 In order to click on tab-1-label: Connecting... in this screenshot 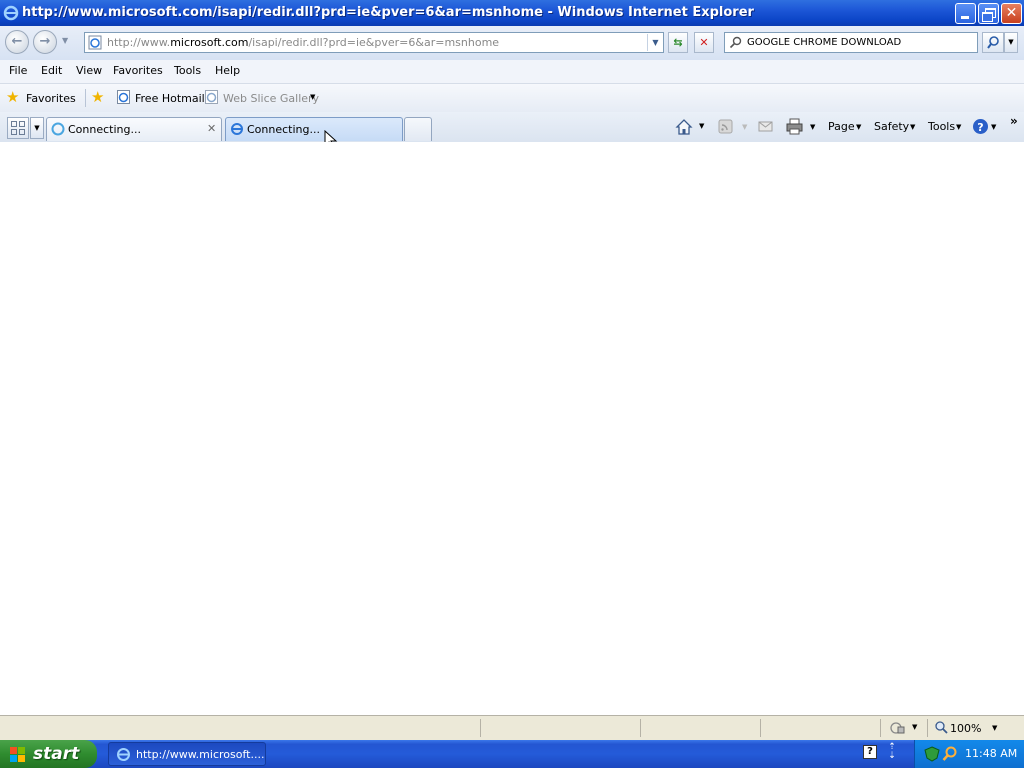, I will do `click(104, 129)`.